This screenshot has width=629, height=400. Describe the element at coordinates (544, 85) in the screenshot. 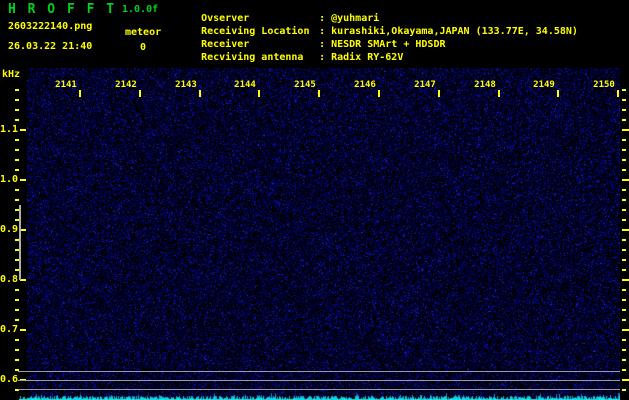

I see `time-tick-label: 2149` at that location.